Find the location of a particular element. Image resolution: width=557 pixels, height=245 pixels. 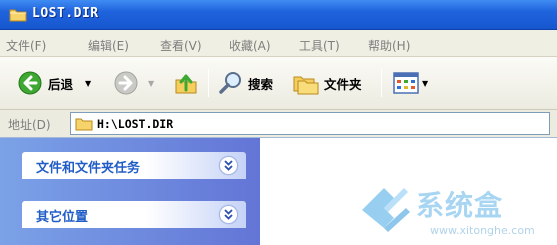

forward-button: ▼ is located at coordinates (134, 83).